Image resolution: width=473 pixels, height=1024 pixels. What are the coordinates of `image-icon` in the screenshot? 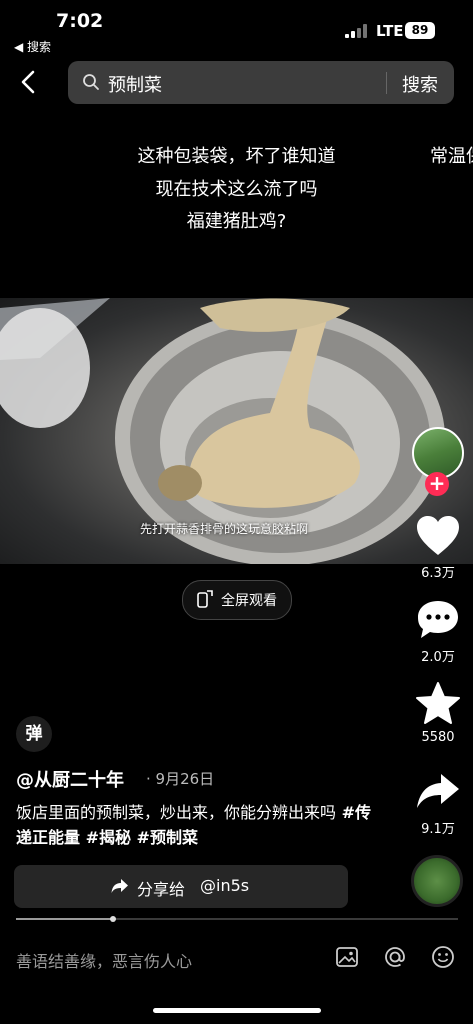 It's located at (347, 957).